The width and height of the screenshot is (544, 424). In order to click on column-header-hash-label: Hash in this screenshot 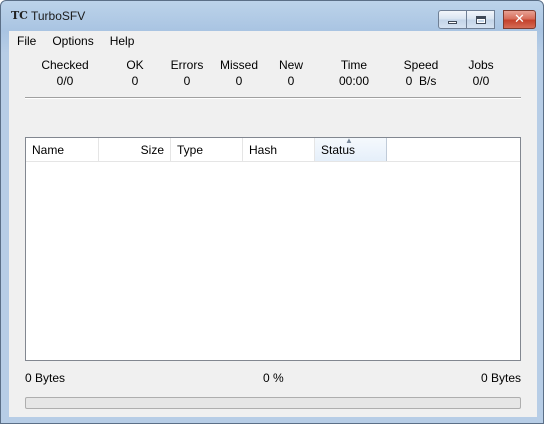, I will do `click(263, 150)`.